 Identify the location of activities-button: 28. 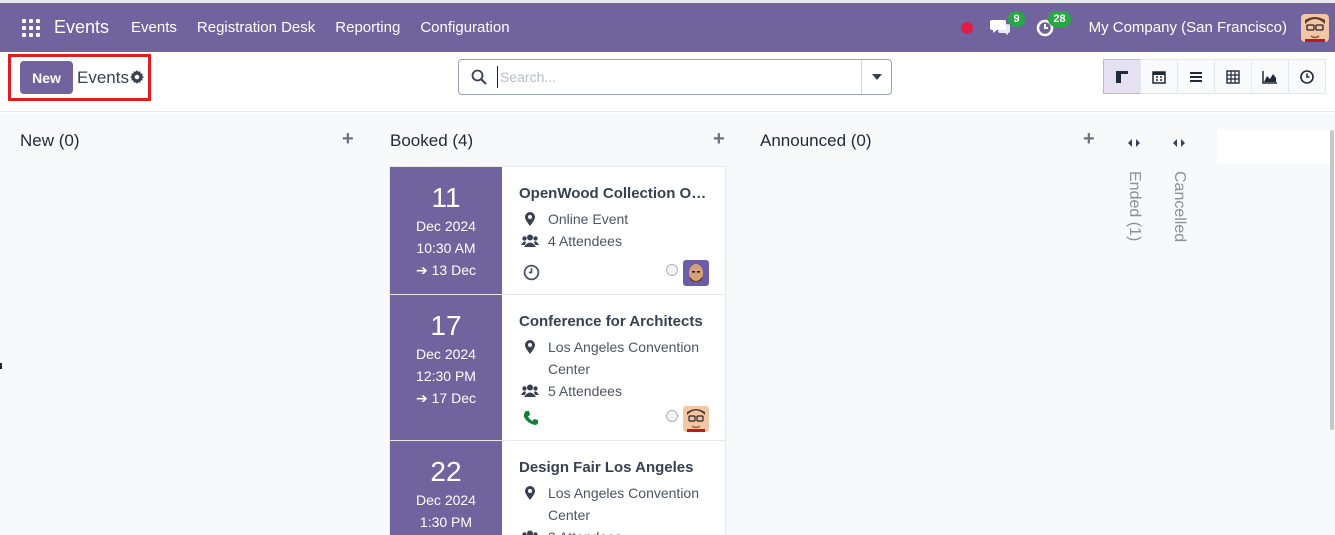
(1053, 24).